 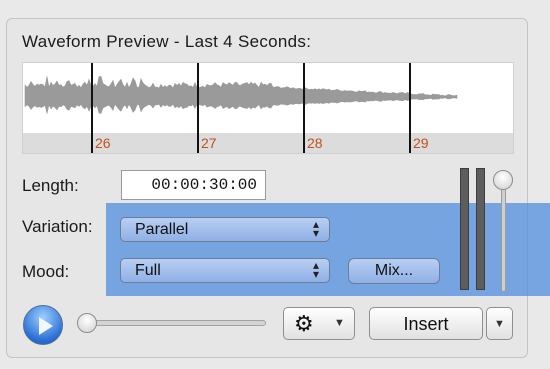 I want to click on marker-label-28: 28, so click(x=315, y=143).